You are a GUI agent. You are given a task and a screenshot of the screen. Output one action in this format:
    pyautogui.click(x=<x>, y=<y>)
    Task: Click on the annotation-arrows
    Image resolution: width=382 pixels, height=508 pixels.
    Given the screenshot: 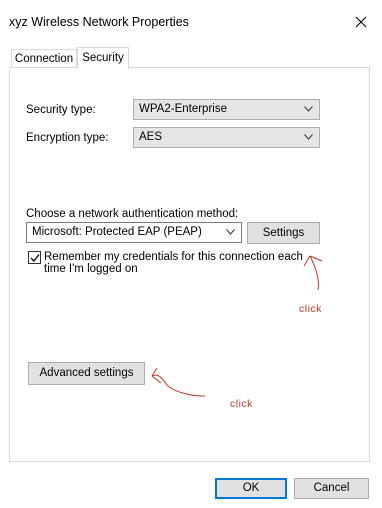 What is the action you would take?
    pyautogui.click(x=237, y=326)
    